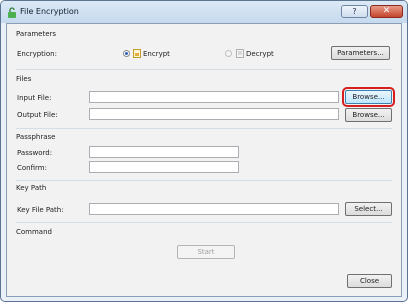 The image size is (408, 302). What do you see at coordinates (49, 11) in the screenshot?
I see `window-title: File Encryption` at bounding box center [49, 11].